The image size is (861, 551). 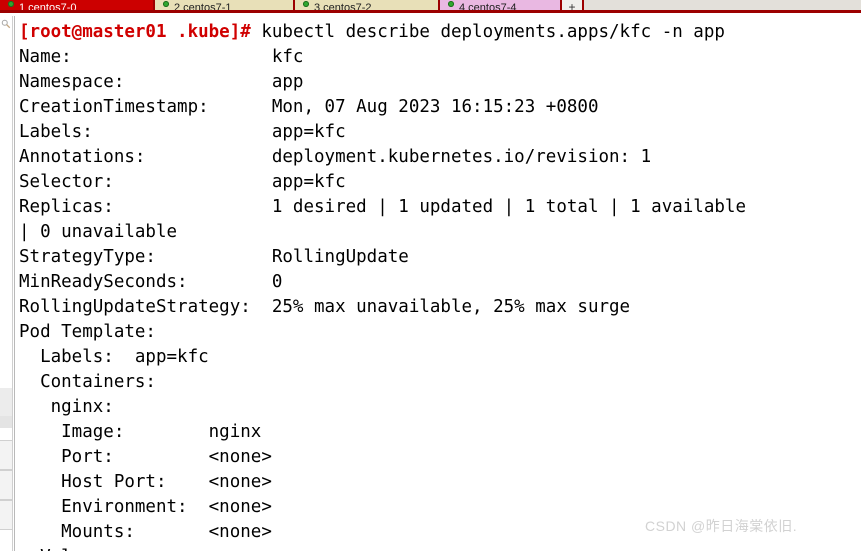 I want to click on tab-centos7-0: 1 centos7-0, so click(x=77, y=5).